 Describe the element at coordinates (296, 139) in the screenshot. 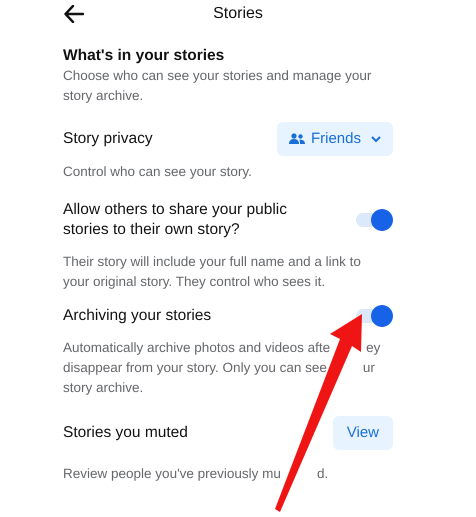

I see `people-icon` at that location.